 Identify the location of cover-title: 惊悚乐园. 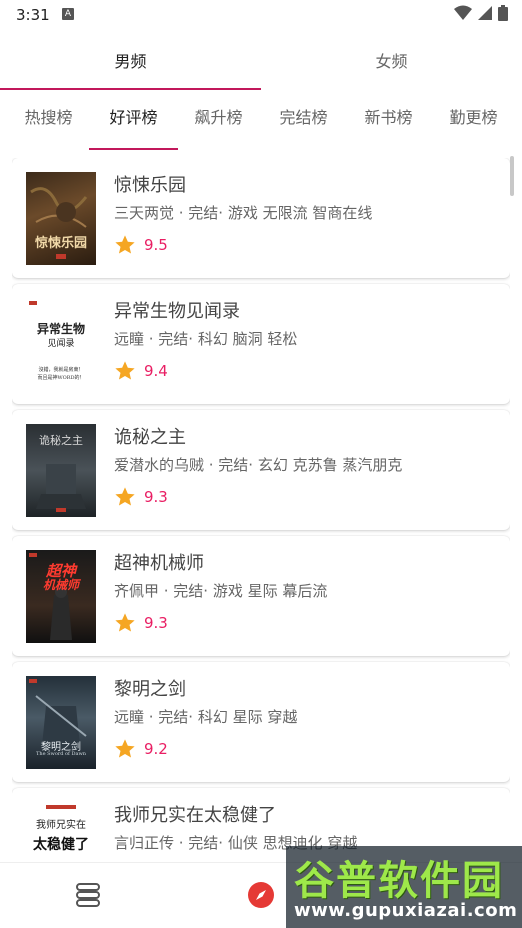
(60, 243).